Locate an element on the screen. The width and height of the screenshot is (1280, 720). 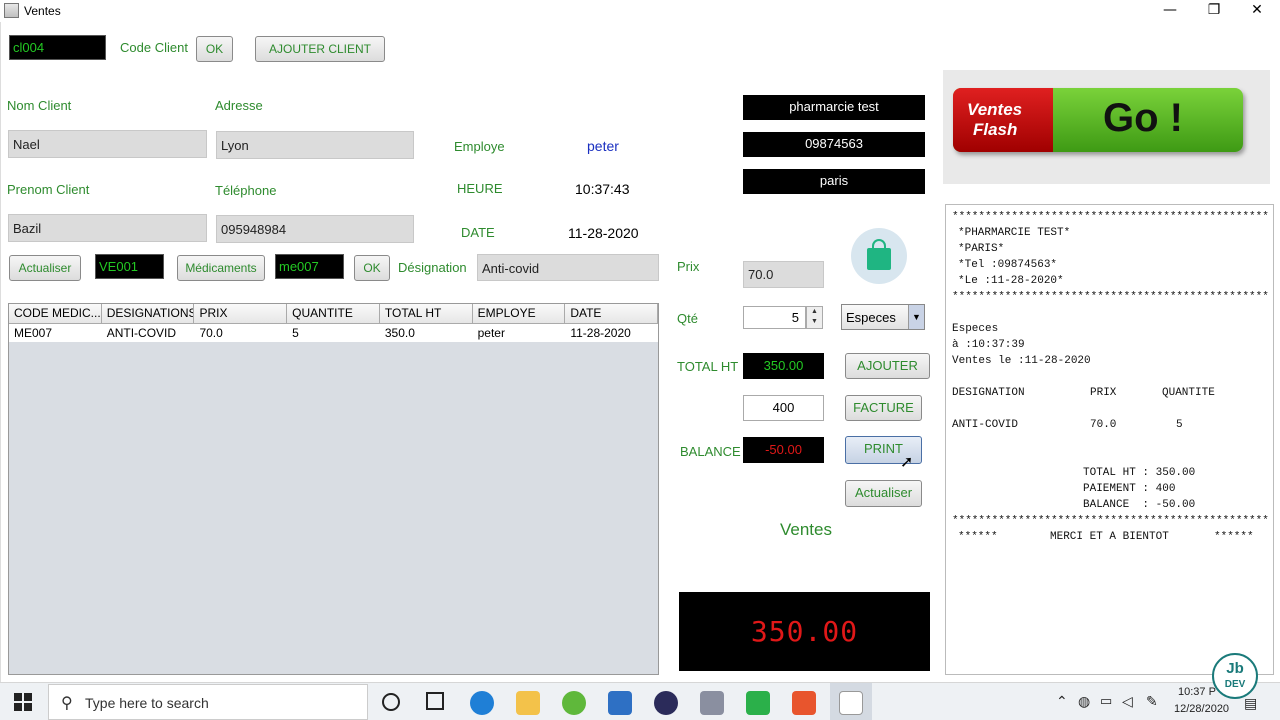
receipt-header-designation: DESIGNATION is located at coordinates (988, 393).